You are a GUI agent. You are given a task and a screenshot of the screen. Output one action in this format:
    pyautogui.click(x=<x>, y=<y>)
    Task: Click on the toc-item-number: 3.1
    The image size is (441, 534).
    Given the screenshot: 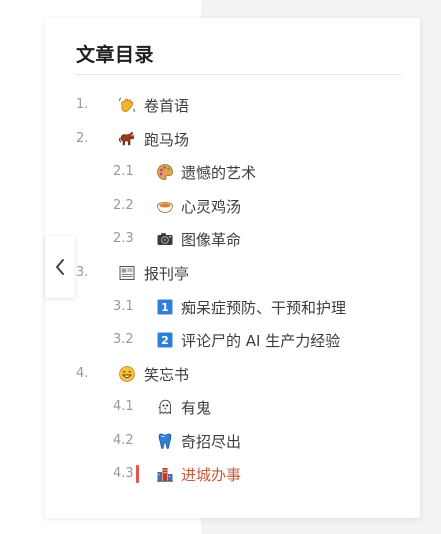 What is the action you would take?
    pyautogui.click(x=123, y=306)
    